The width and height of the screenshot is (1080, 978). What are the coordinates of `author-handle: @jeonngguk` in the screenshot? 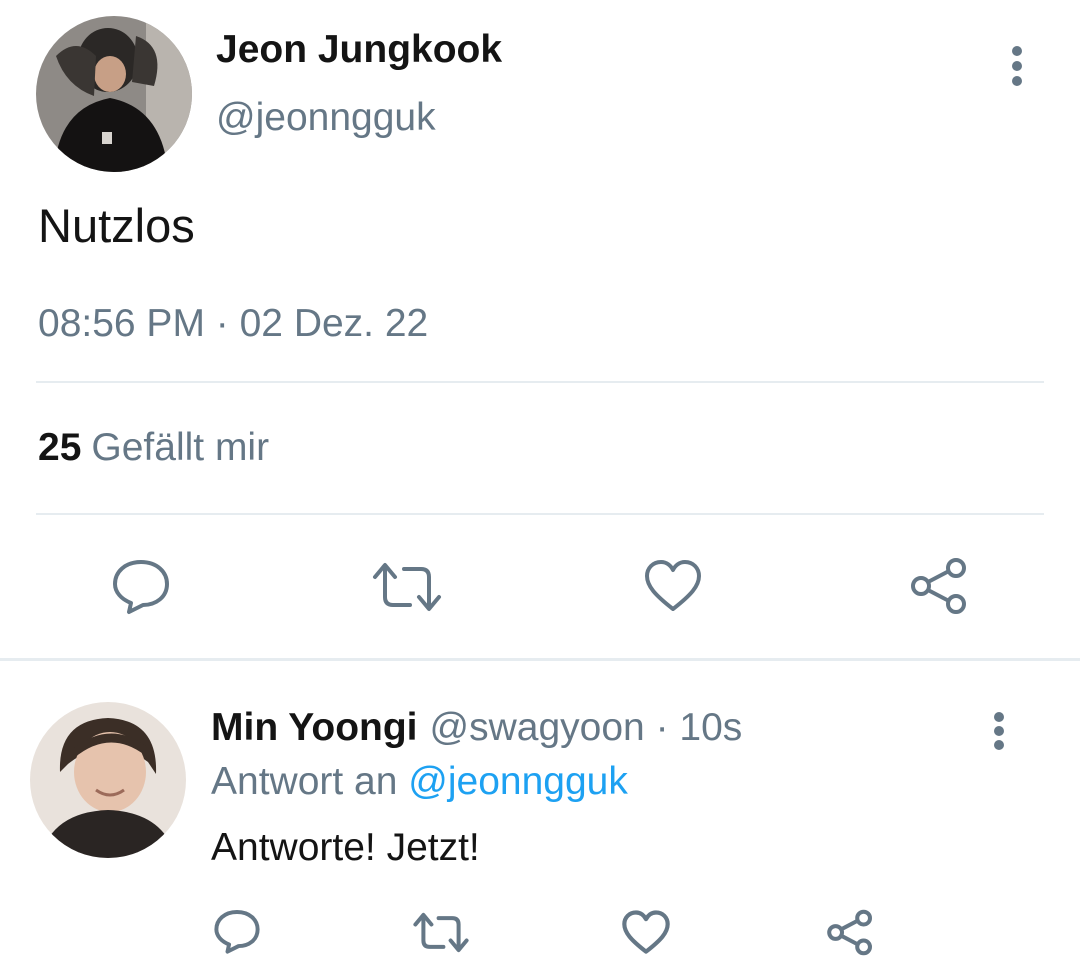 It's located at (326, 118).